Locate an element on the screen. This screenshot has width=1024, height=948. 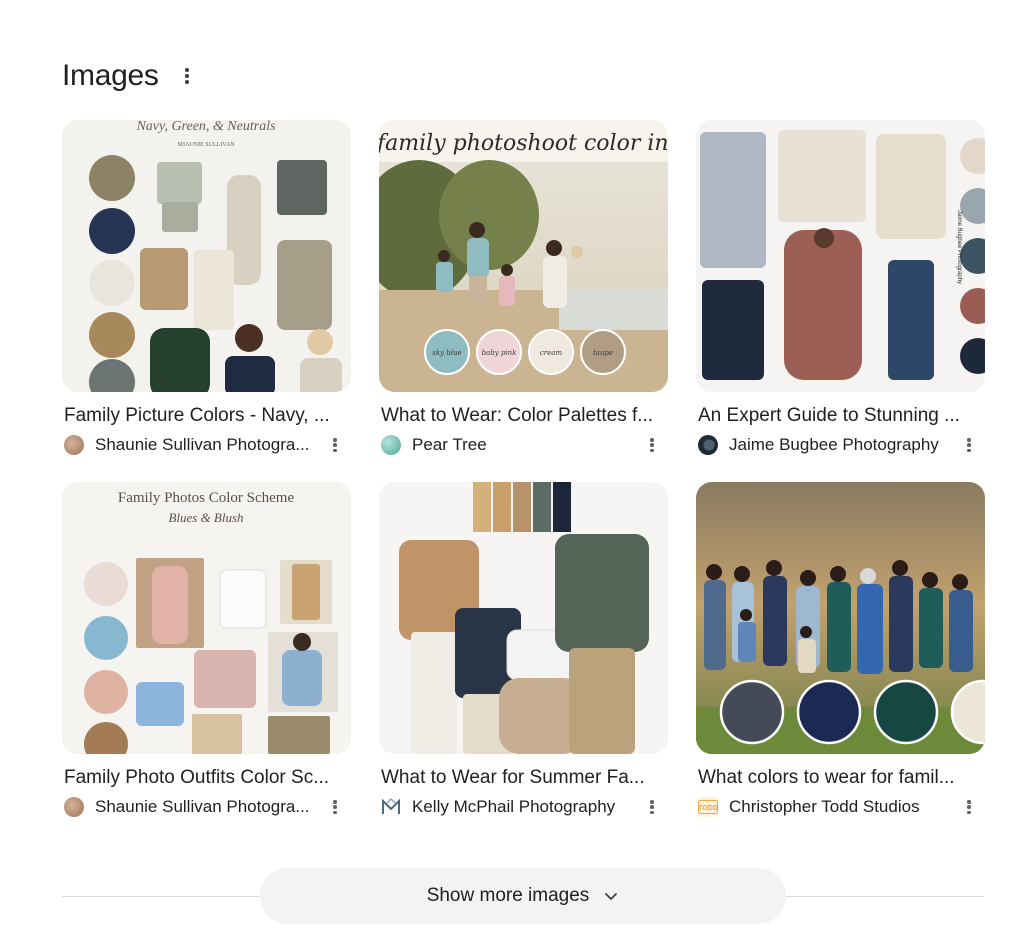
show-more-images-button: Show more images is located at coordinates (523, 896).